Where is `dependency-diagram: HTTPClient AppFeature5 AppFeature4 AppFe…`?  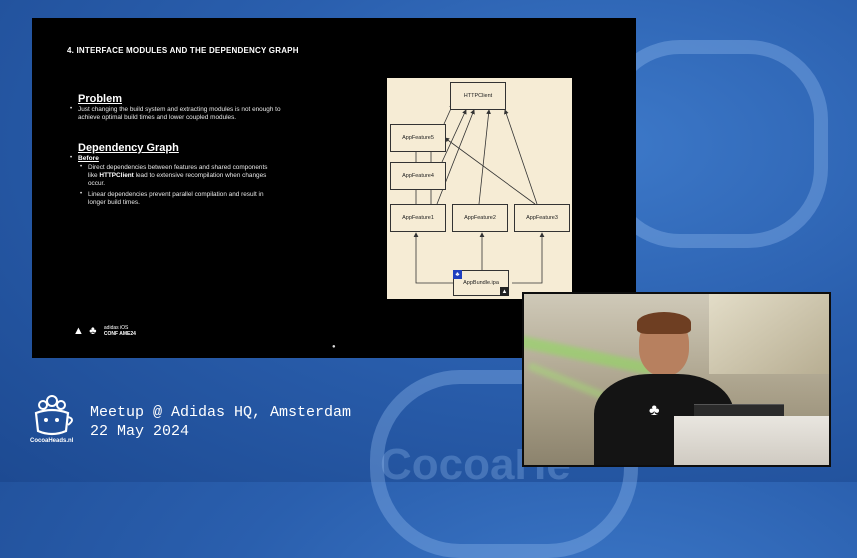
dependency-diagram: HTTPClient AppFeature5 AppFeature4 AppFe… is located at coordinates (479, 188).